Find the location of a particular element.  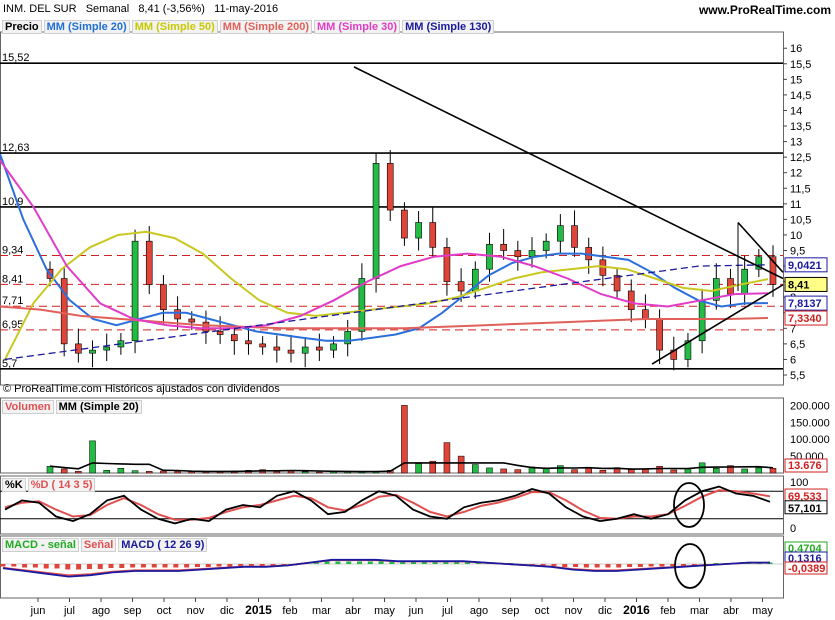

y-tick-label: 9,5 is located at coordinates (797, 252).